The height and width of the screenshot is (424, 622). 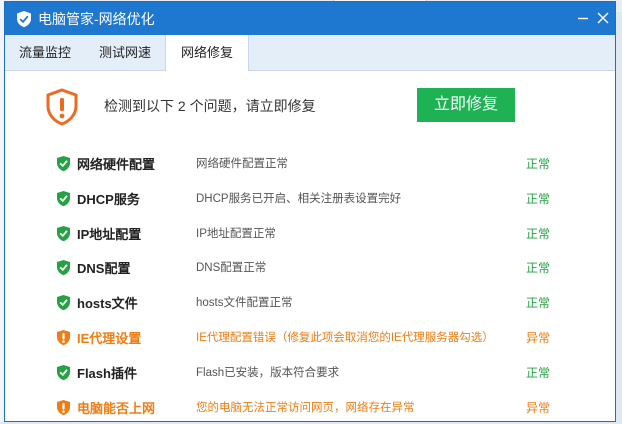 What do you see at coordinates (116, 164) in the screenshot?
I see `check-item-name: 网络硬件配置` at bounding box center [116, 164].